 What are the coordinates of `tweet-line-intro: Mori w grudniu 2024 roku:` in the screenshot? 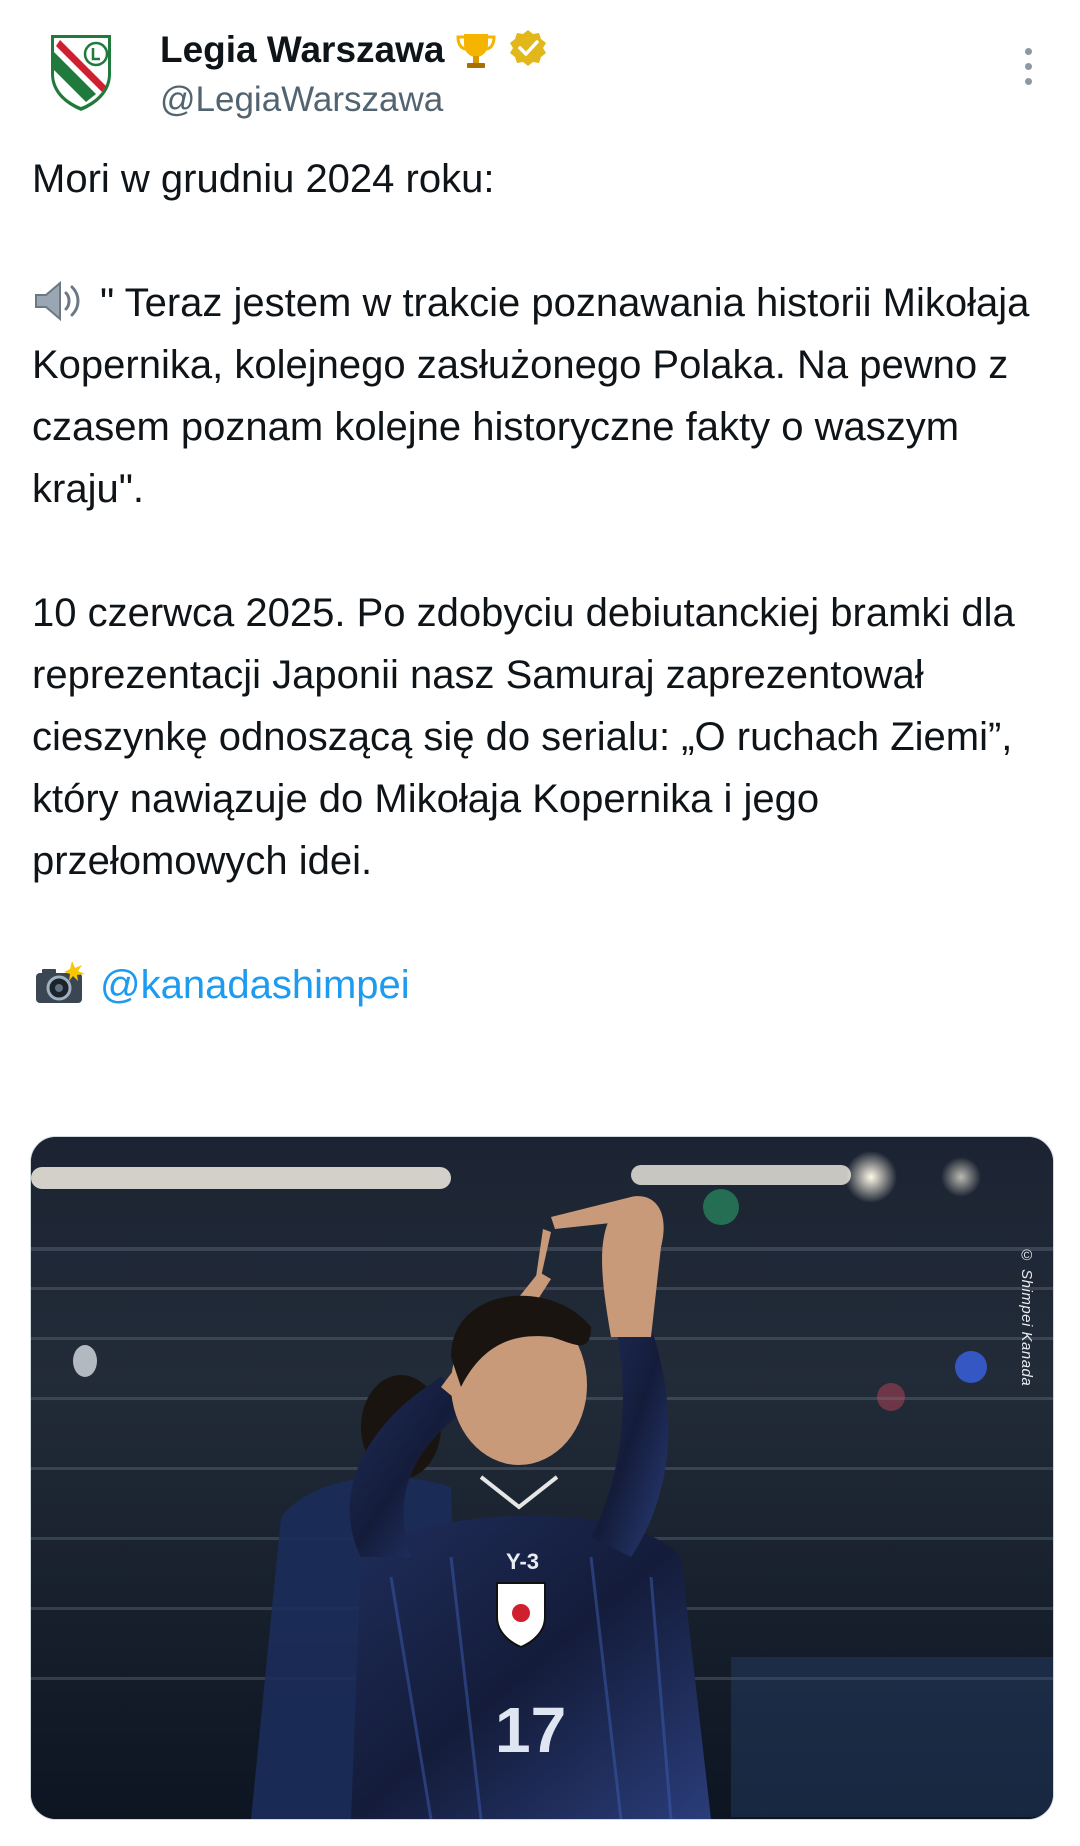 It's located at (263, 179).